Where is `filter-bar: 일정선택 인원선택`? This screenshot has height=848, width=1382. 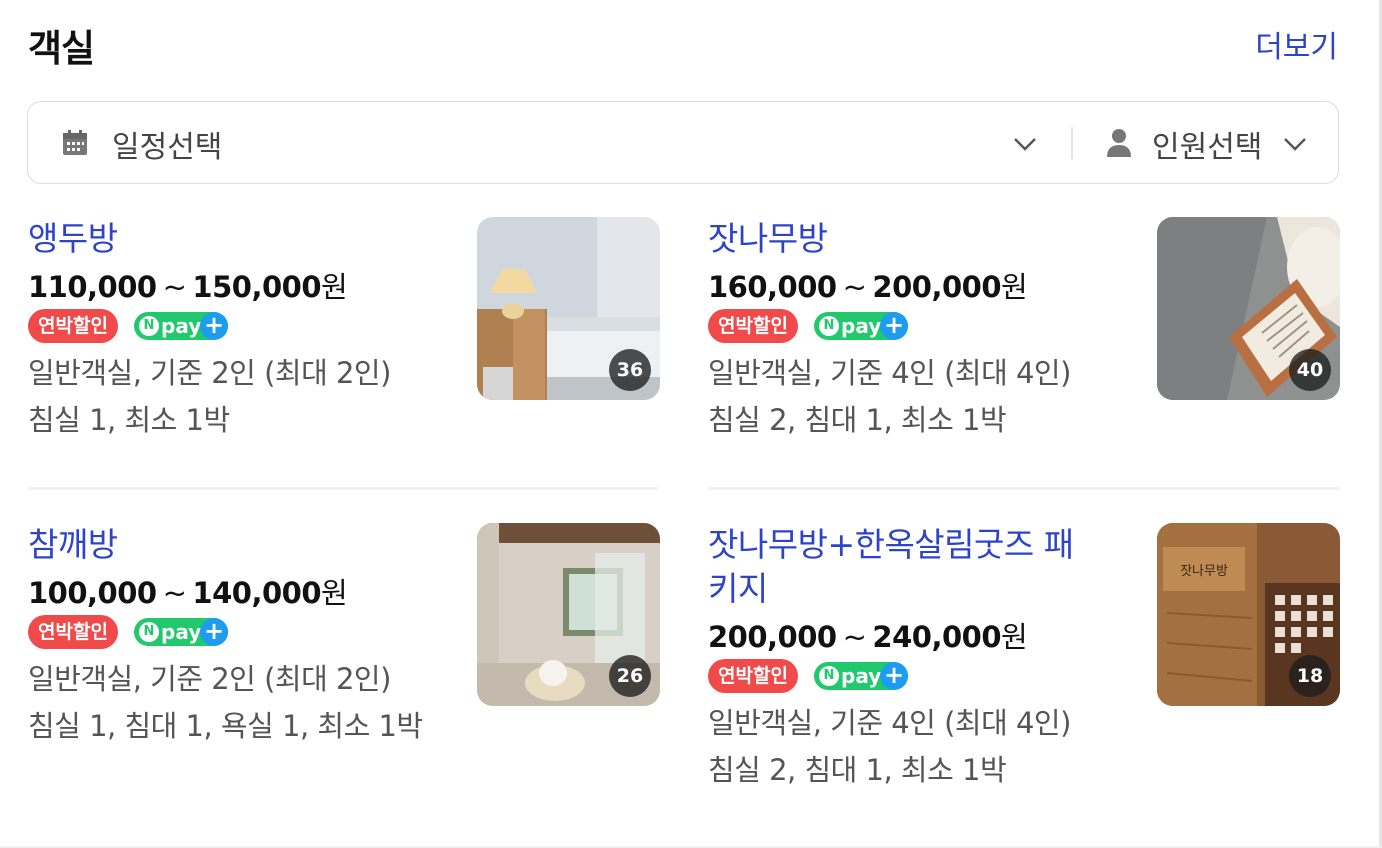 filter-bar: 일정선택 인원선택 is located at coordinates (683, 142).